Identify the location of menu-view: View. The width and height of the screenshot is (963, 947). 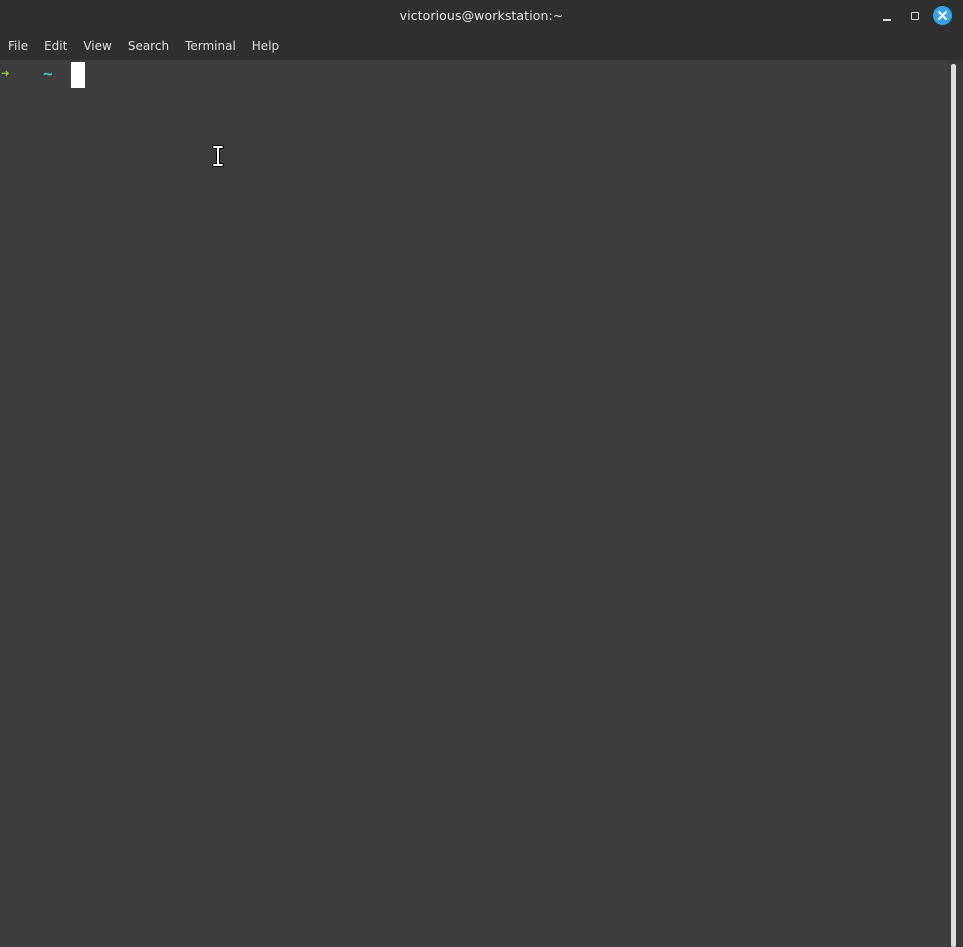
(97, 46).